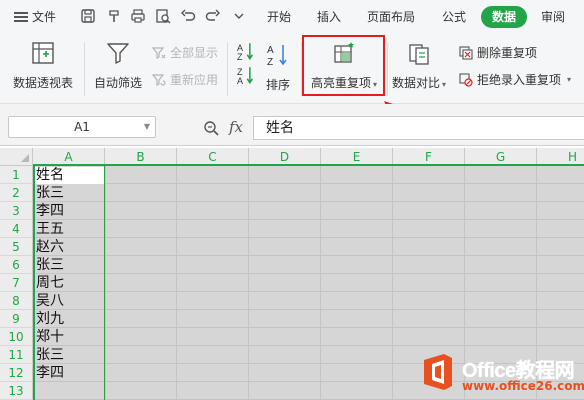 This screenshot has width=584, height=400. What do you see at coordinates (194, 53) in the screenshot?
I see `show-all-label: 全部显示` at bounding box center [194, 53].